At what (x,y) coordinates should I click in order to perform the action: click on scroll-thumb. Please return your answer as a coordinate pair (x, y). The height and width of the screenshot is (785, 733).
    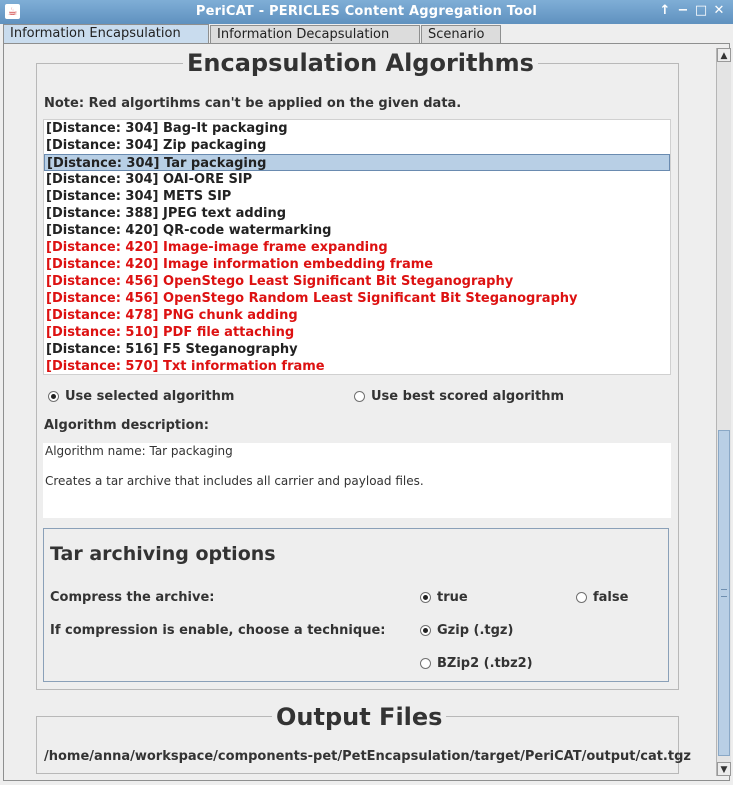
    Looking at the image, I should click on (724, 593).